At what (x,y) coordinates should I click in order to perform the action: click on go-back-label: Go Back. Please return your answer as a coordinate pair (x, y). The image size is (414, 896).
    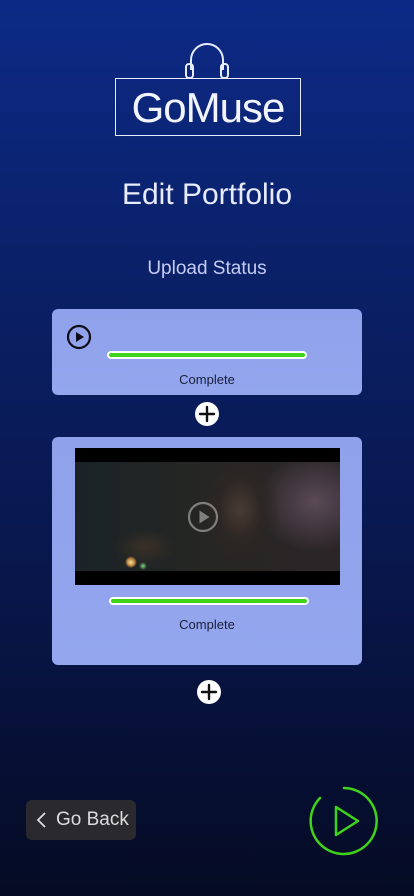
    Looking at the image, I should click on (92, 819).